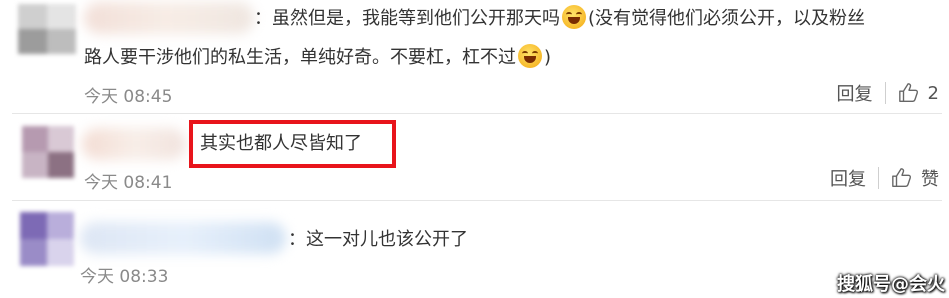 The image size is (949, 298). I want to click on comment-text: ：虽然但是，我能等到他们公开那天吗 (没有觉得他们必须公开，以及粉丝, so click(559, 19).